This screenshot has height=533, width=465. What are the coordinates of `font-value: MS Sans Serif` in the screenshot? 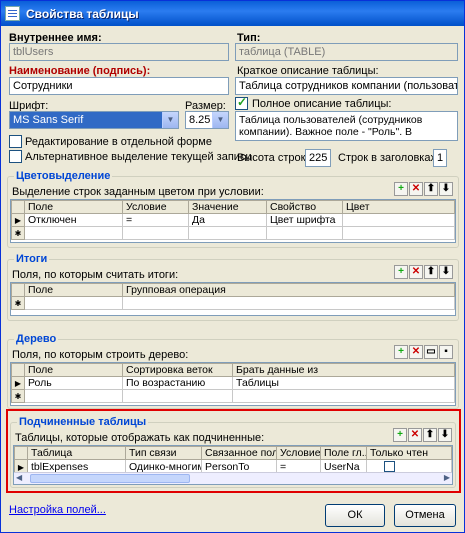 It's located at (48, 120).